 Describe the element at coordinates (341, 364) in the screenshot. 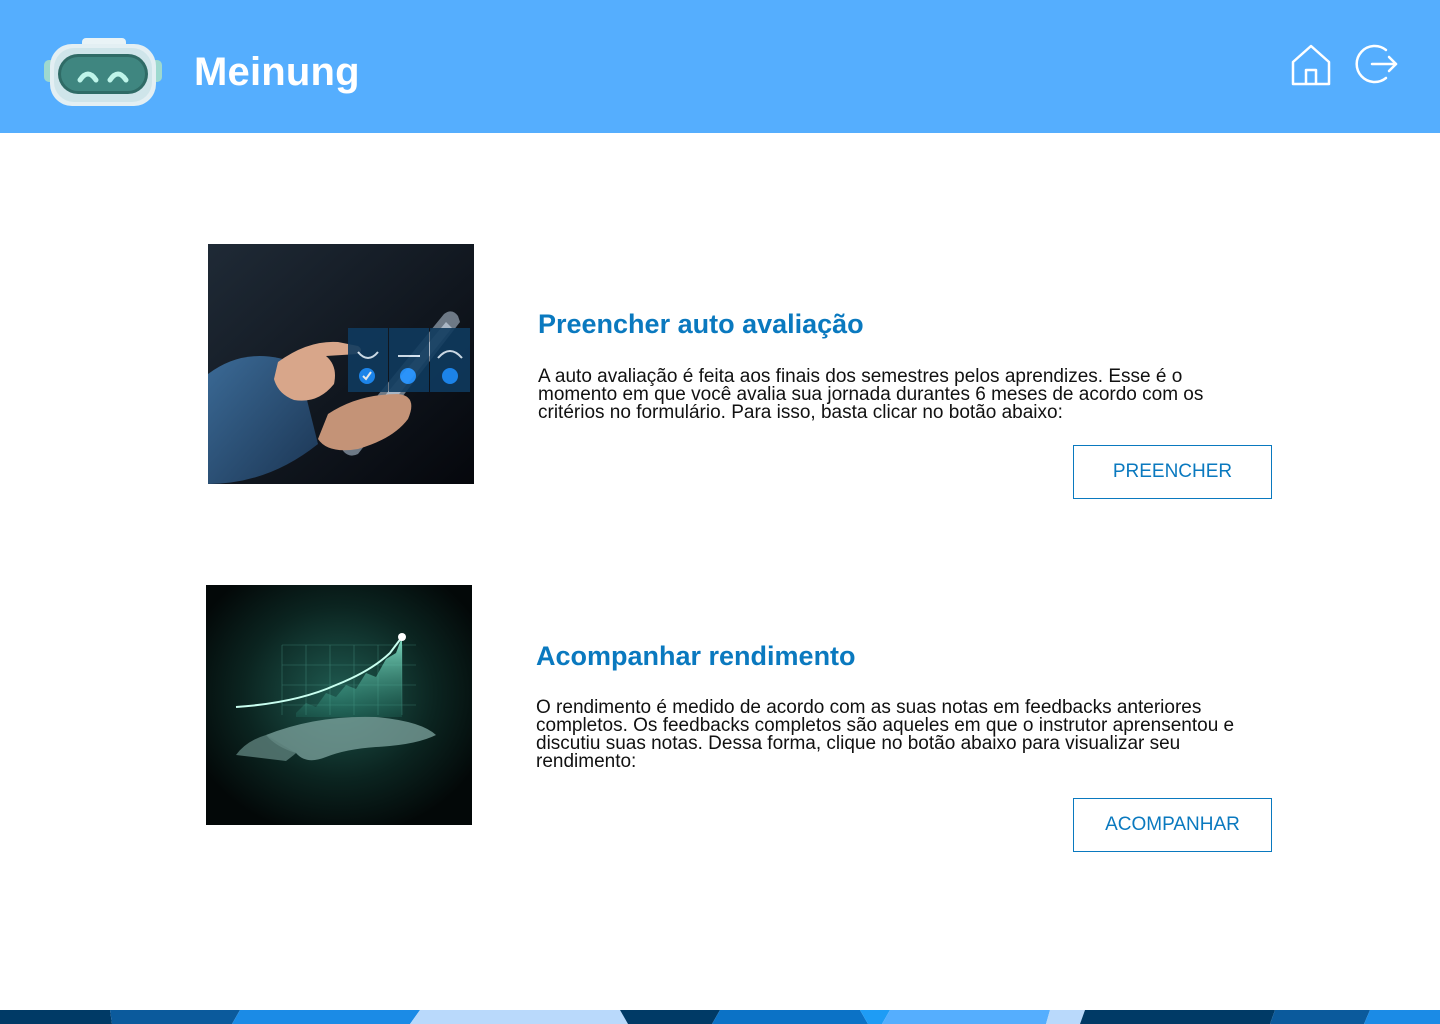

I see `tablet-feedback-image` at that location.